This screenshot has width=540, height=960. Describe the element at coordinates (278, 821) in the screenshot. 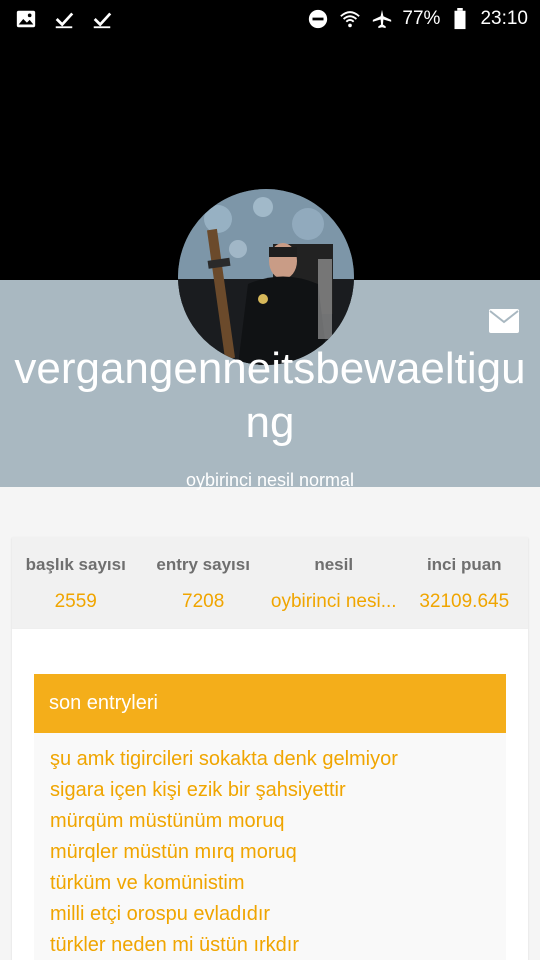

I see `entry-link: mürqüm müstünüm moruq` at that location.